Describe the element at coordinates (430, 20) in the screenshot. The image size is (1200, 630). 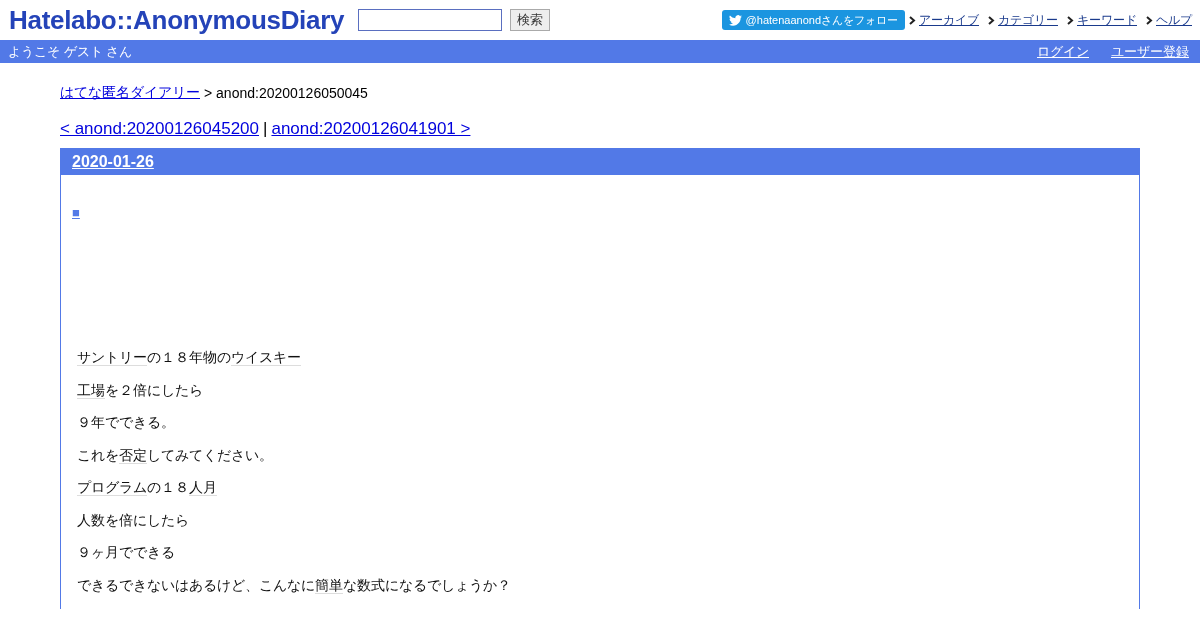
I see `search-field` at that location.